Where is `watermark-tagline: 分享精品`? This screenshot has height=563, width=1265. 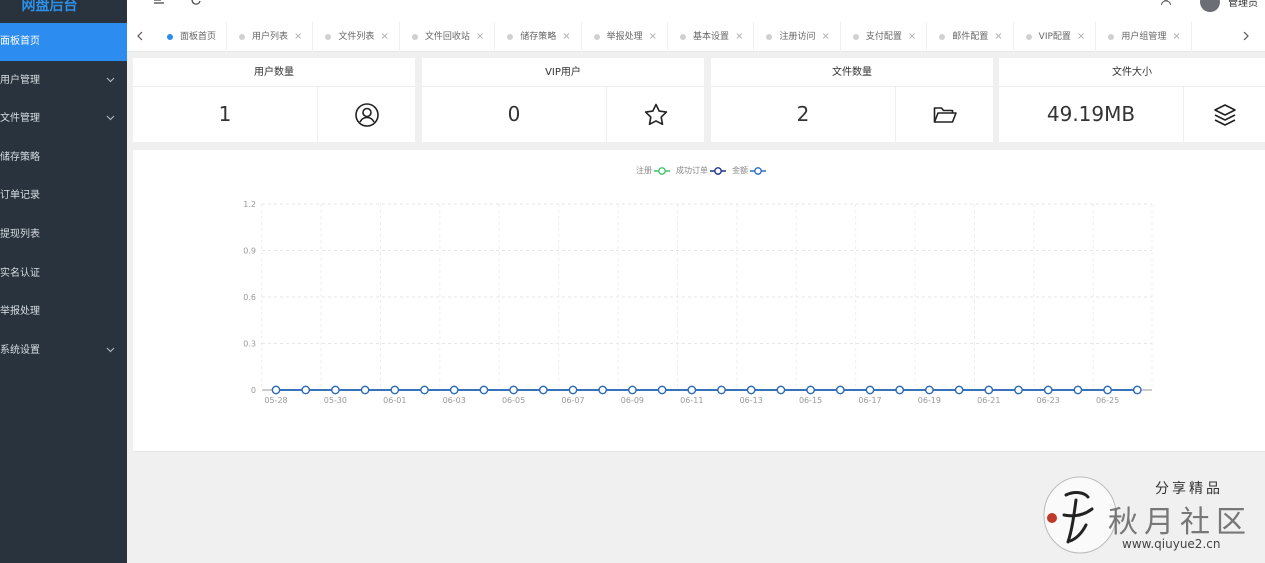
watermark-tagline: 分享精品 is located at coordinates (1189, 489).